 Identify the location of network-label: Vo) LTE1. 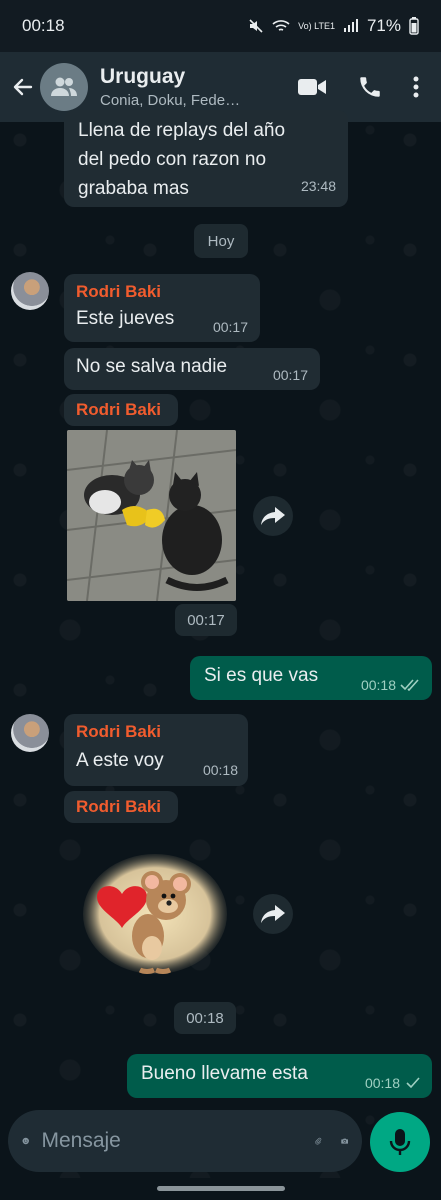
(316, 26).